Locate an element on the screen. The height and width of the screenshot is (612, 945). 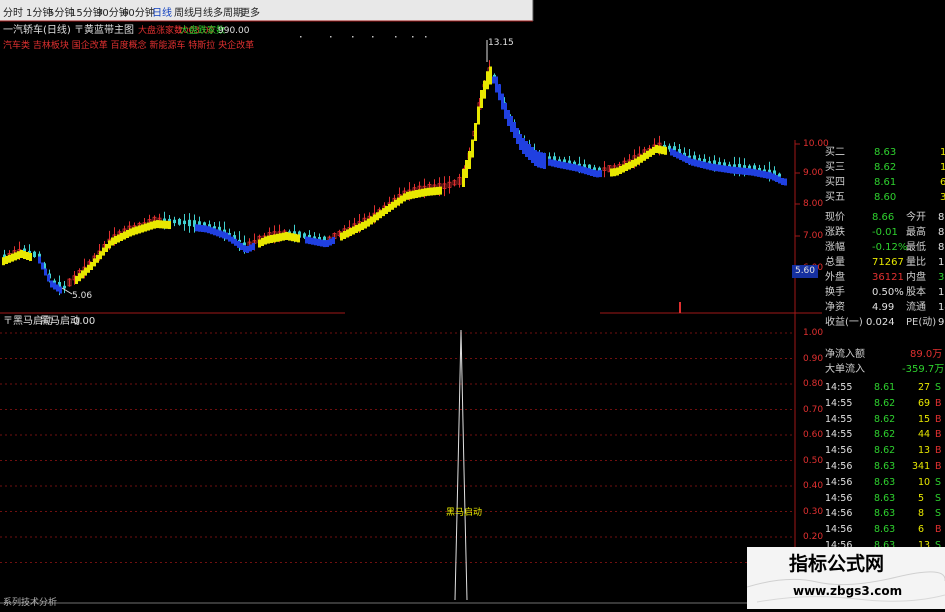
trade-volume: 6 is located at coordinates (921, 530).